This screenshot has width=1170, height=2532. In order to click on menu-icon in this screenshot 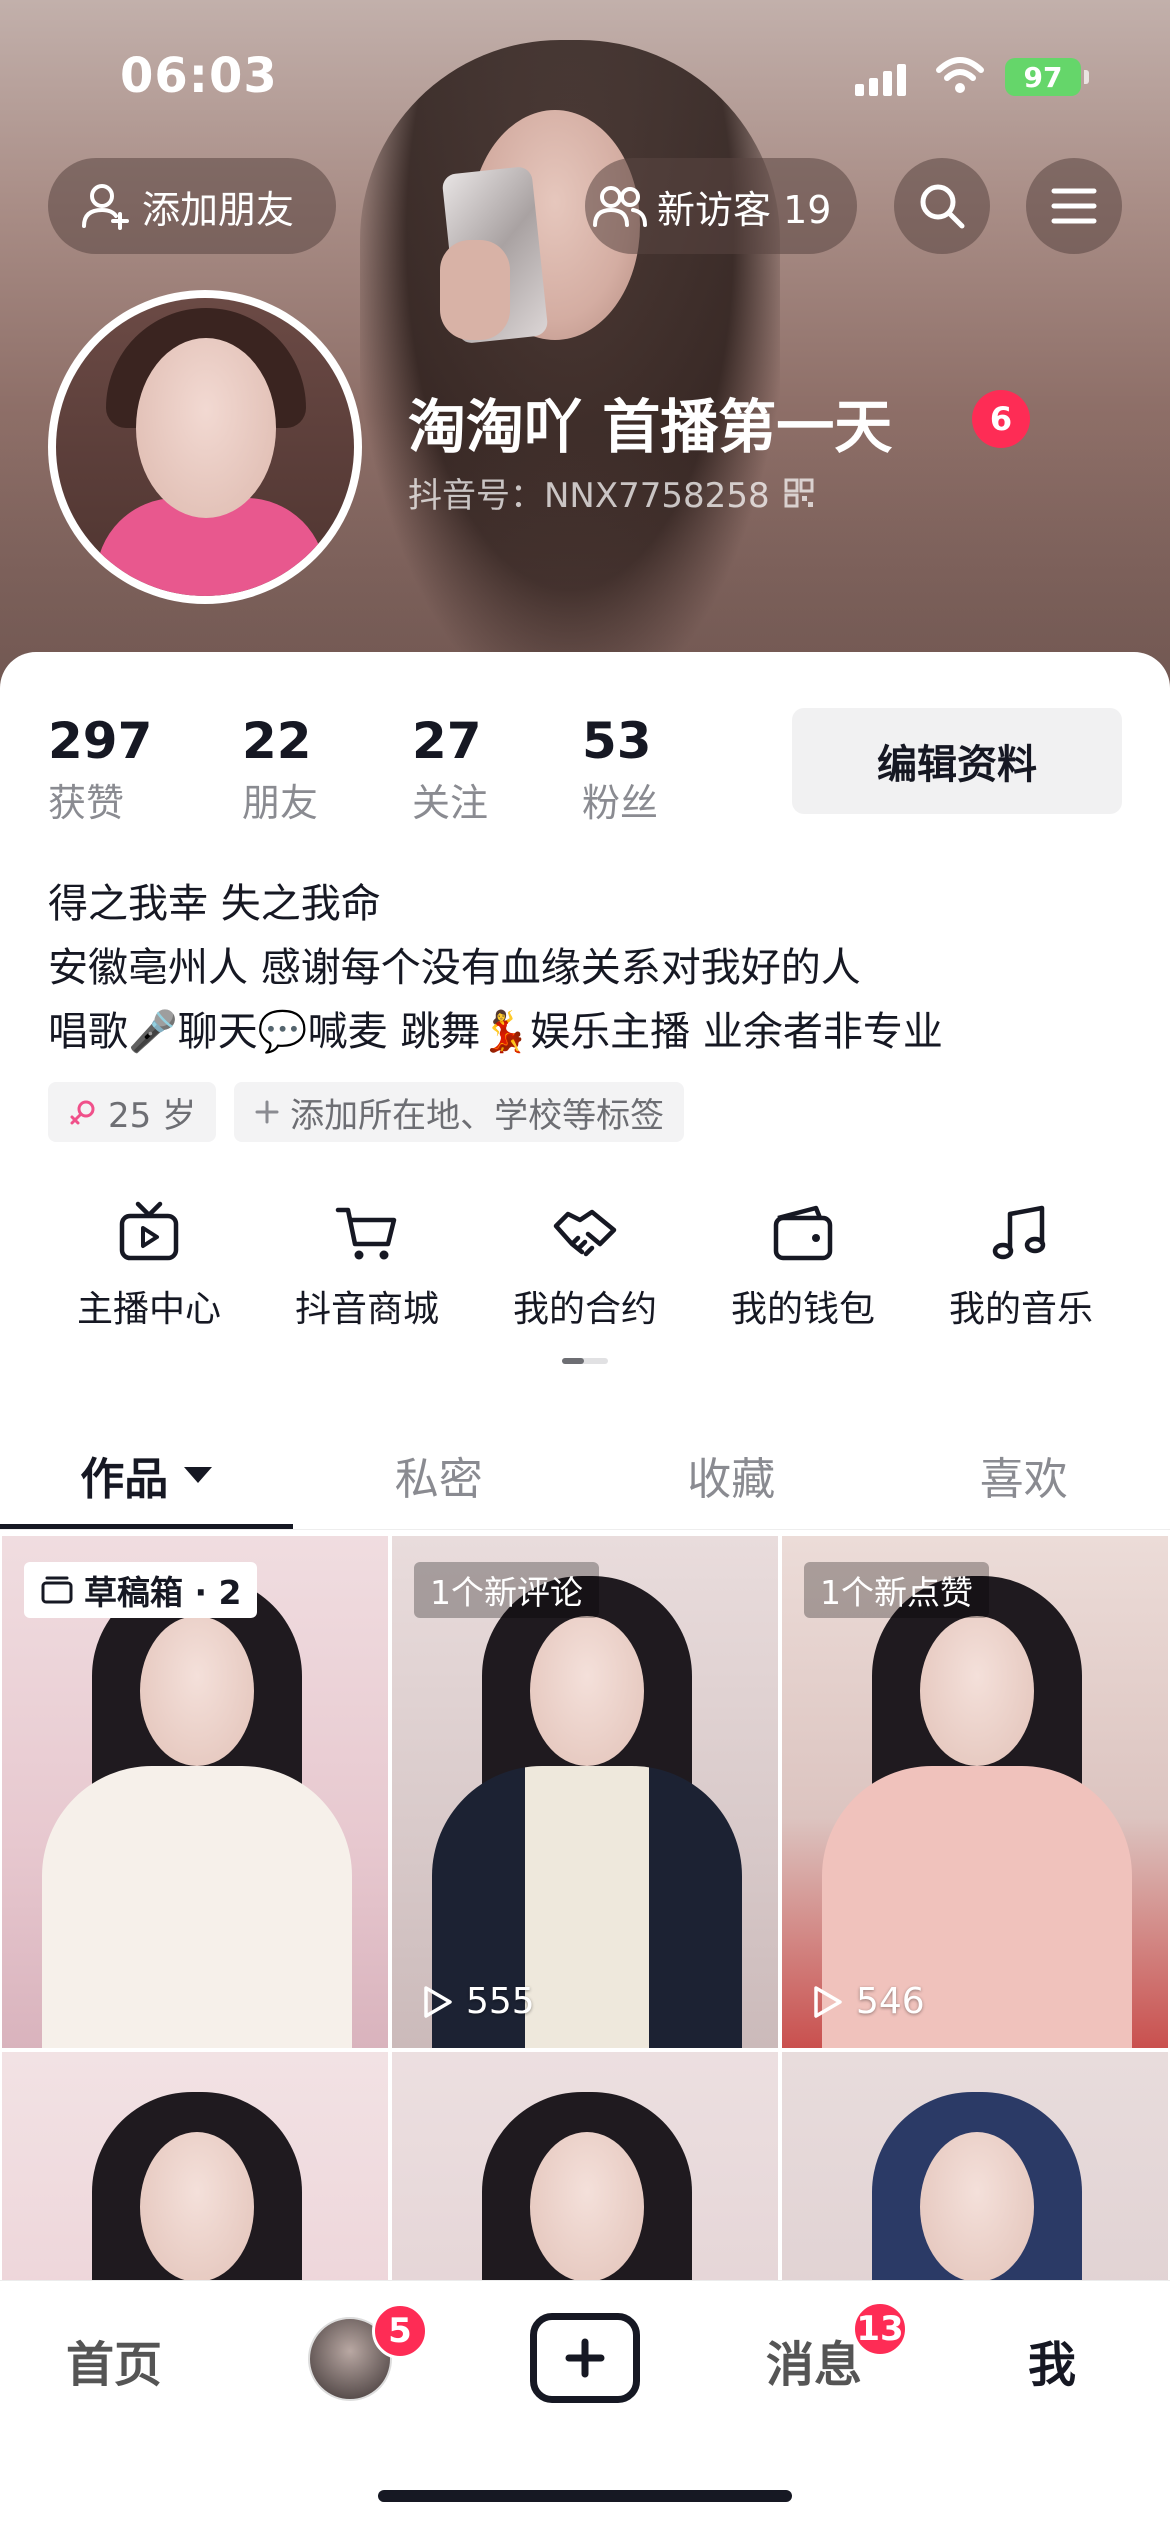, I will do `click(1074, 206)`.